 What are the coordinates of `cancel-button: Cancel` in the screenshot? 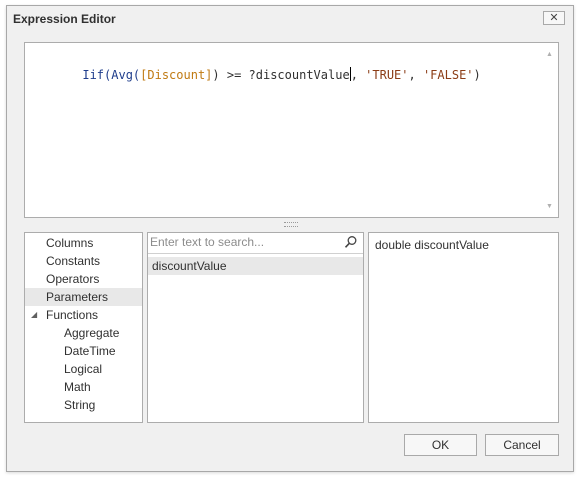 It's located at (522, 445).